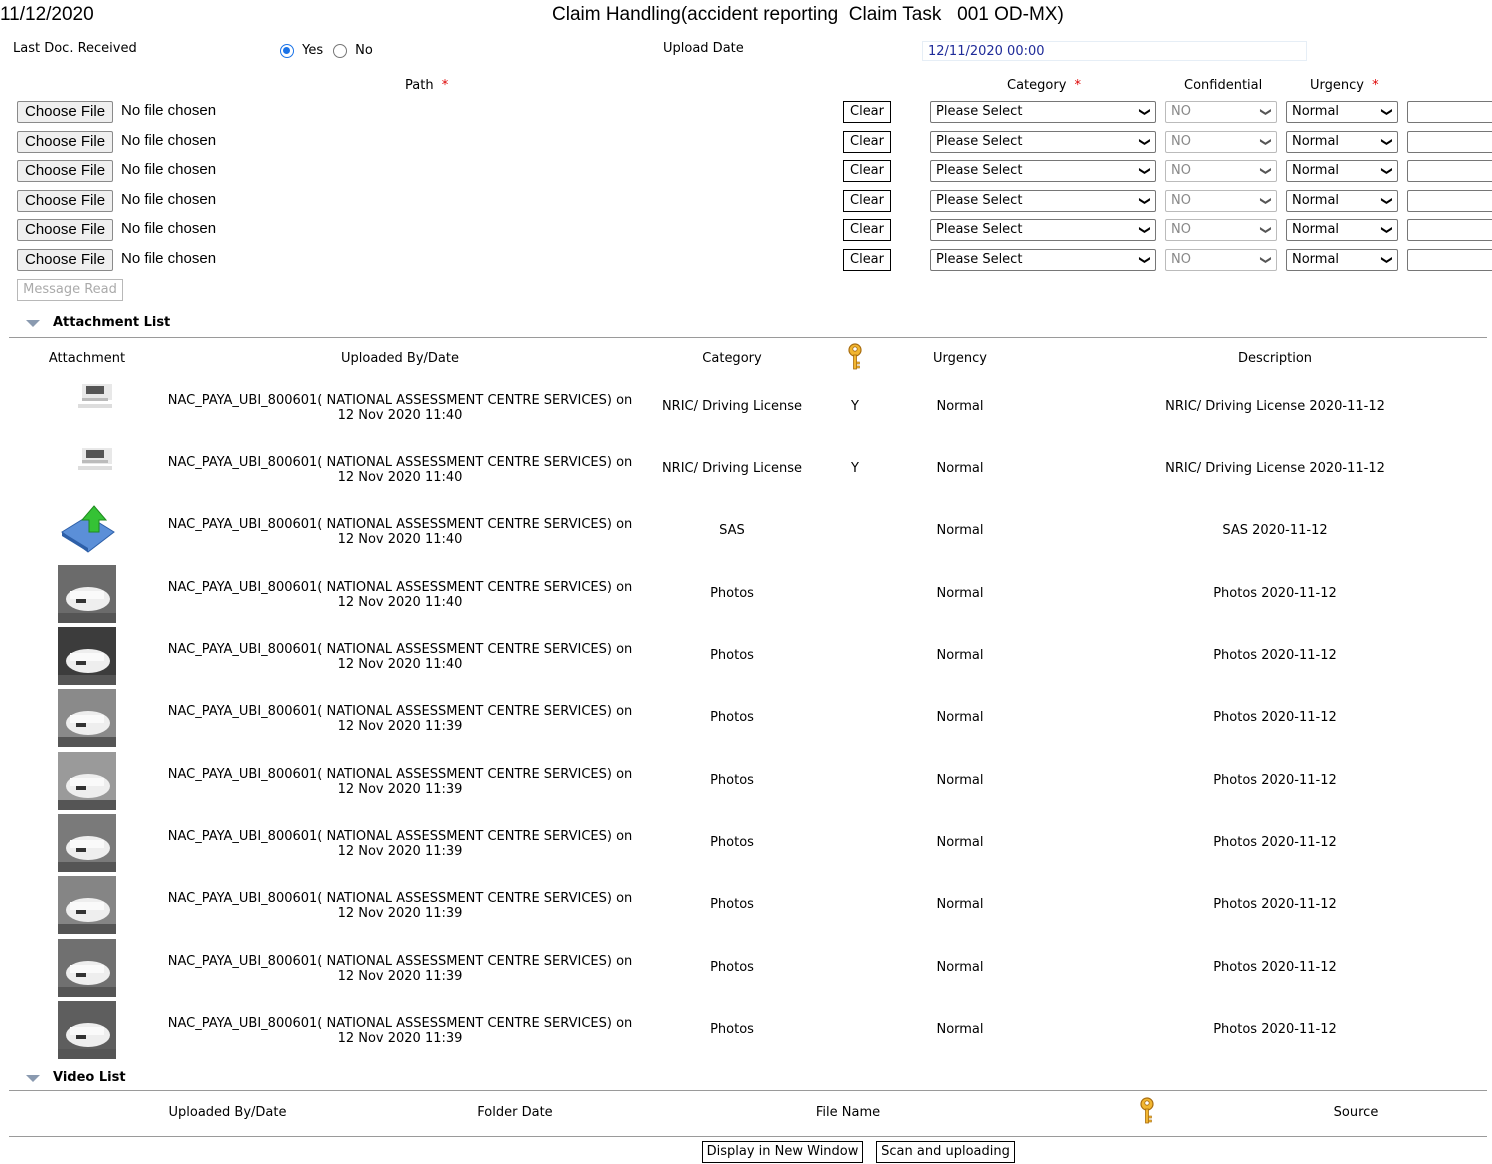 This screenshot has height=1164, width=1492. What do you see at coordinates (1275, 530) in the screenshot?
I see `description-cell: SAS 2020-11-12` at bounding box center [1275, 530].